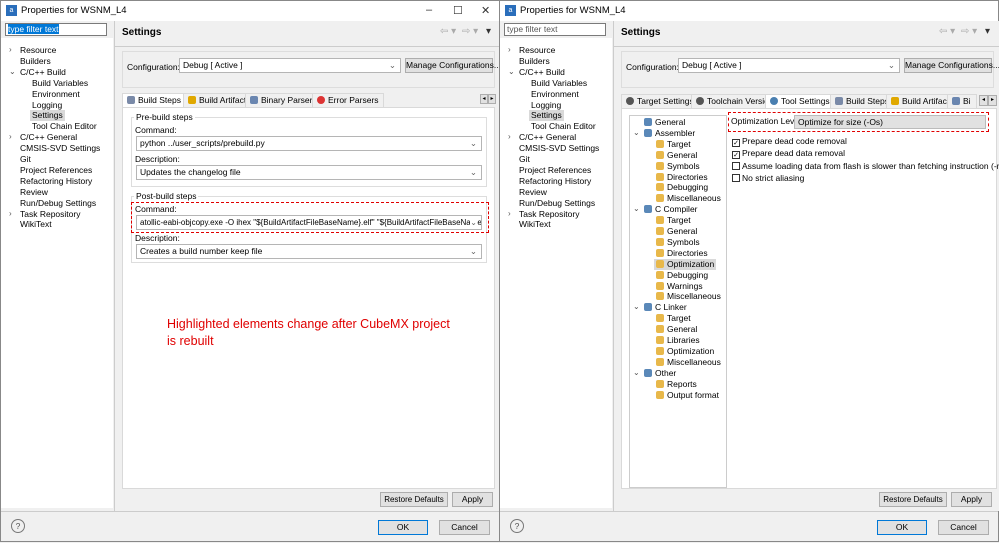  Describe the element at coordinates (669, 133) in the screenshot. I see `tree-item: Assembler` at that location.